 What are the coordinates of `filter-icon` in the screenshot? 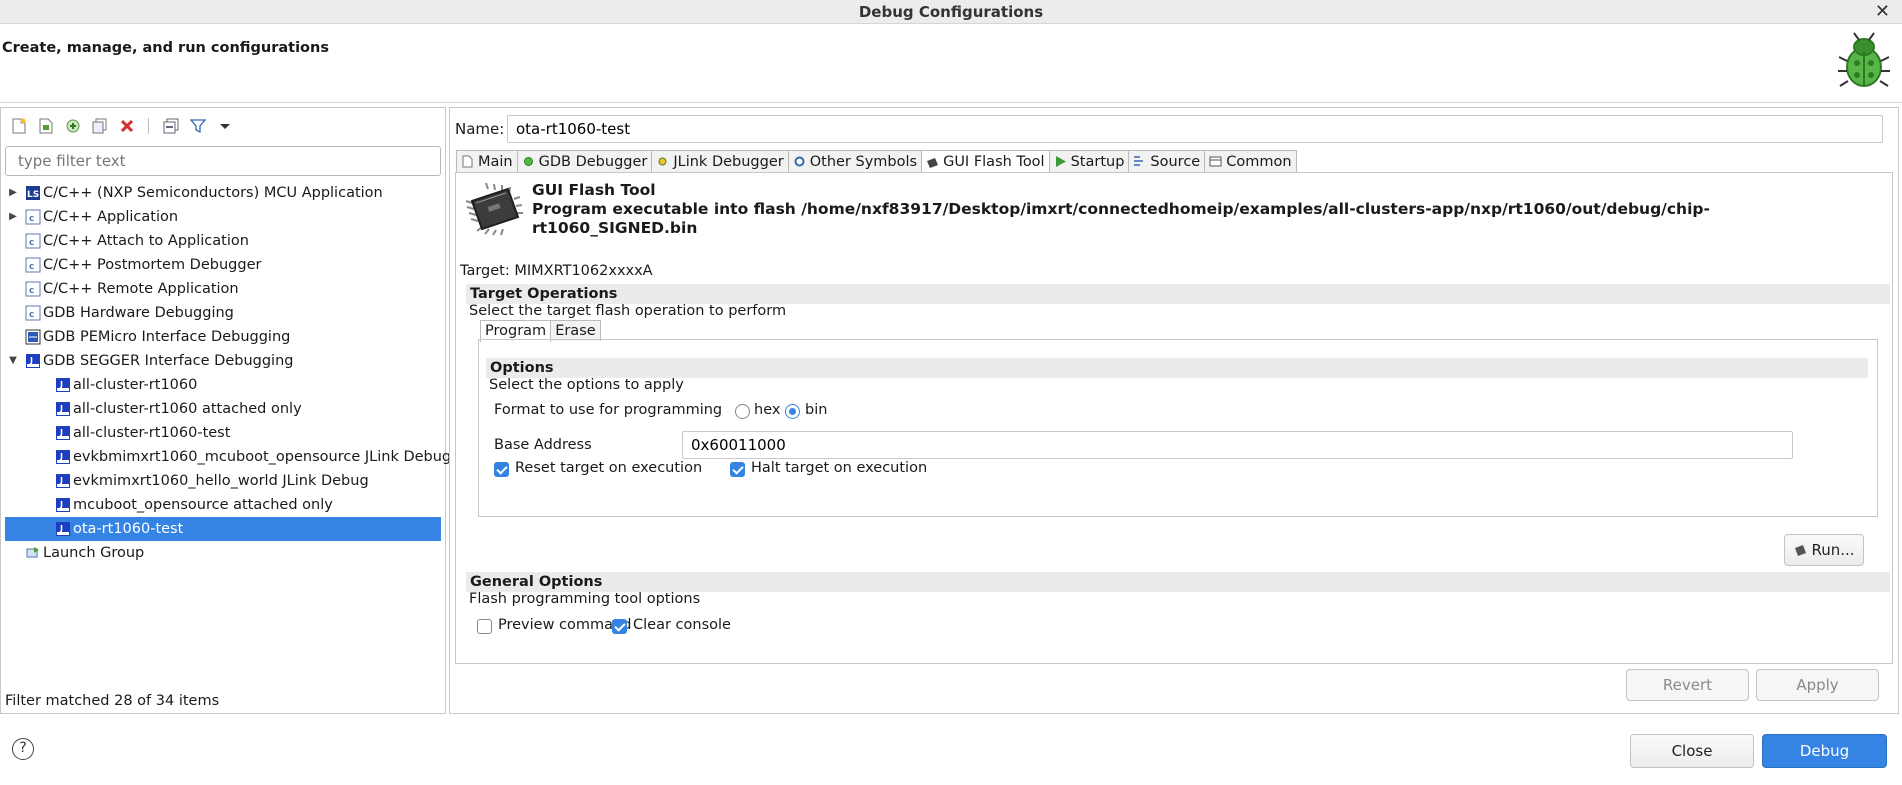 It's located at (197, 126).